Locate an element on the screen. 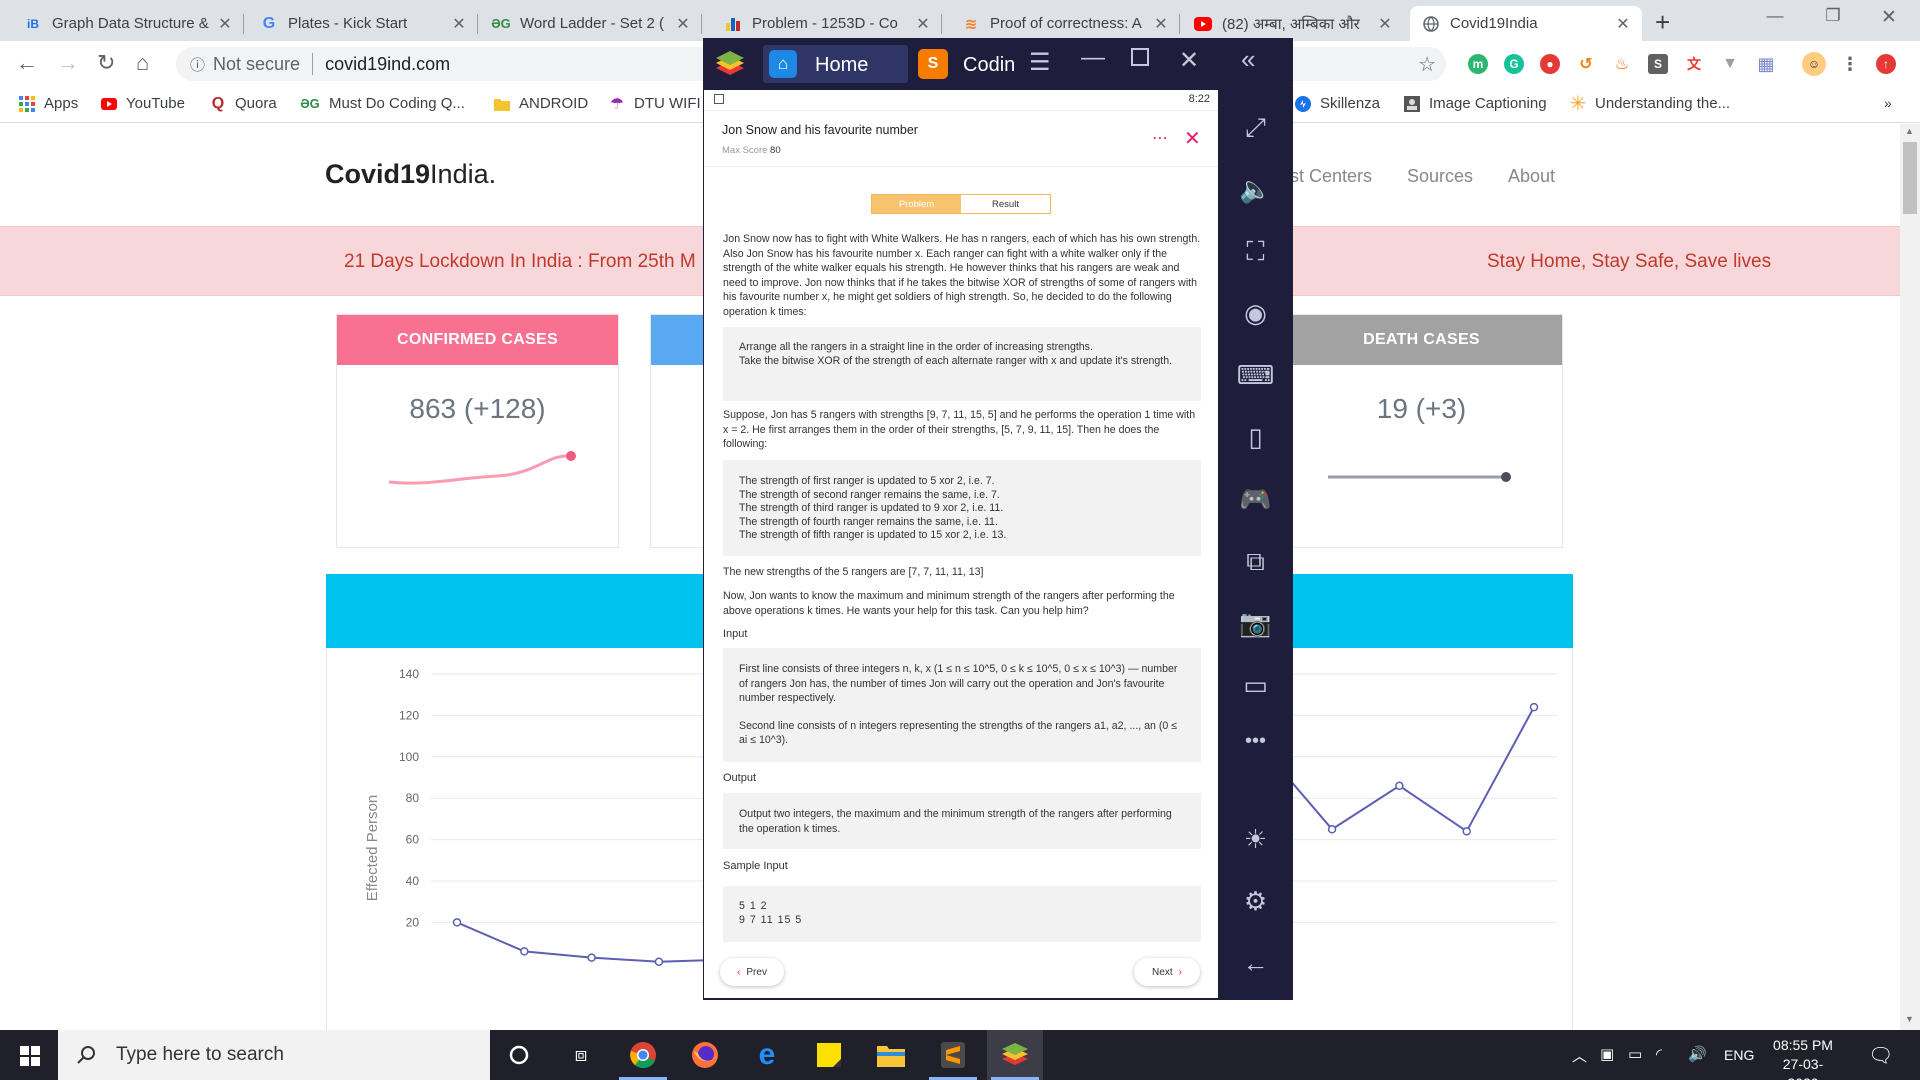 Image resolution: width=1920 pixels, height=1080 pixels. tab-home: ⌂ Home is located at coordinates (835, 64).